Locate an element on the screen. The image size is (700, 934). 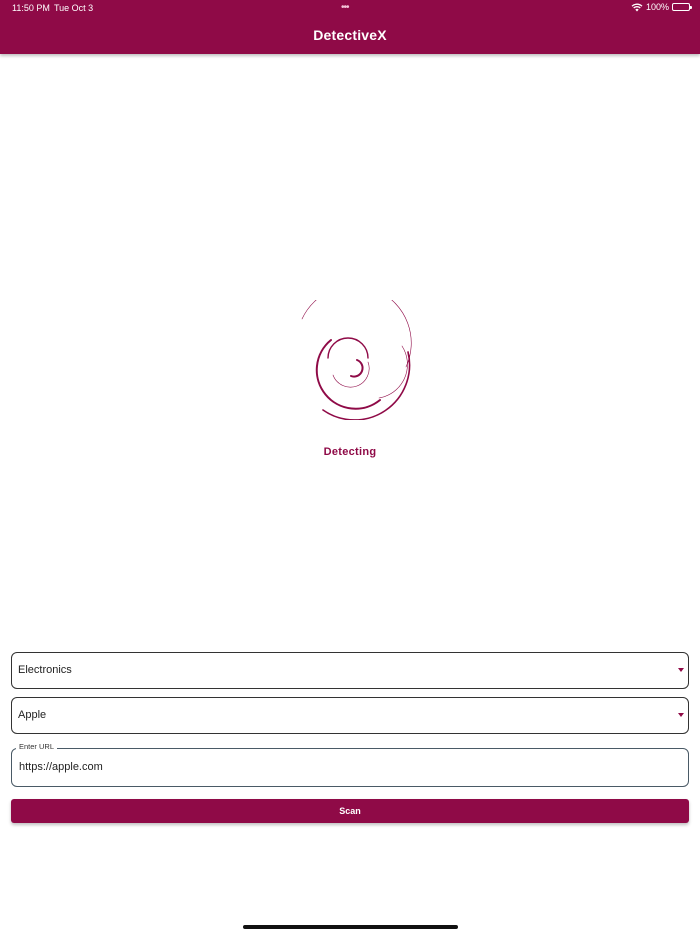
status-indicators: 100% is located at coordinates (661, 7).